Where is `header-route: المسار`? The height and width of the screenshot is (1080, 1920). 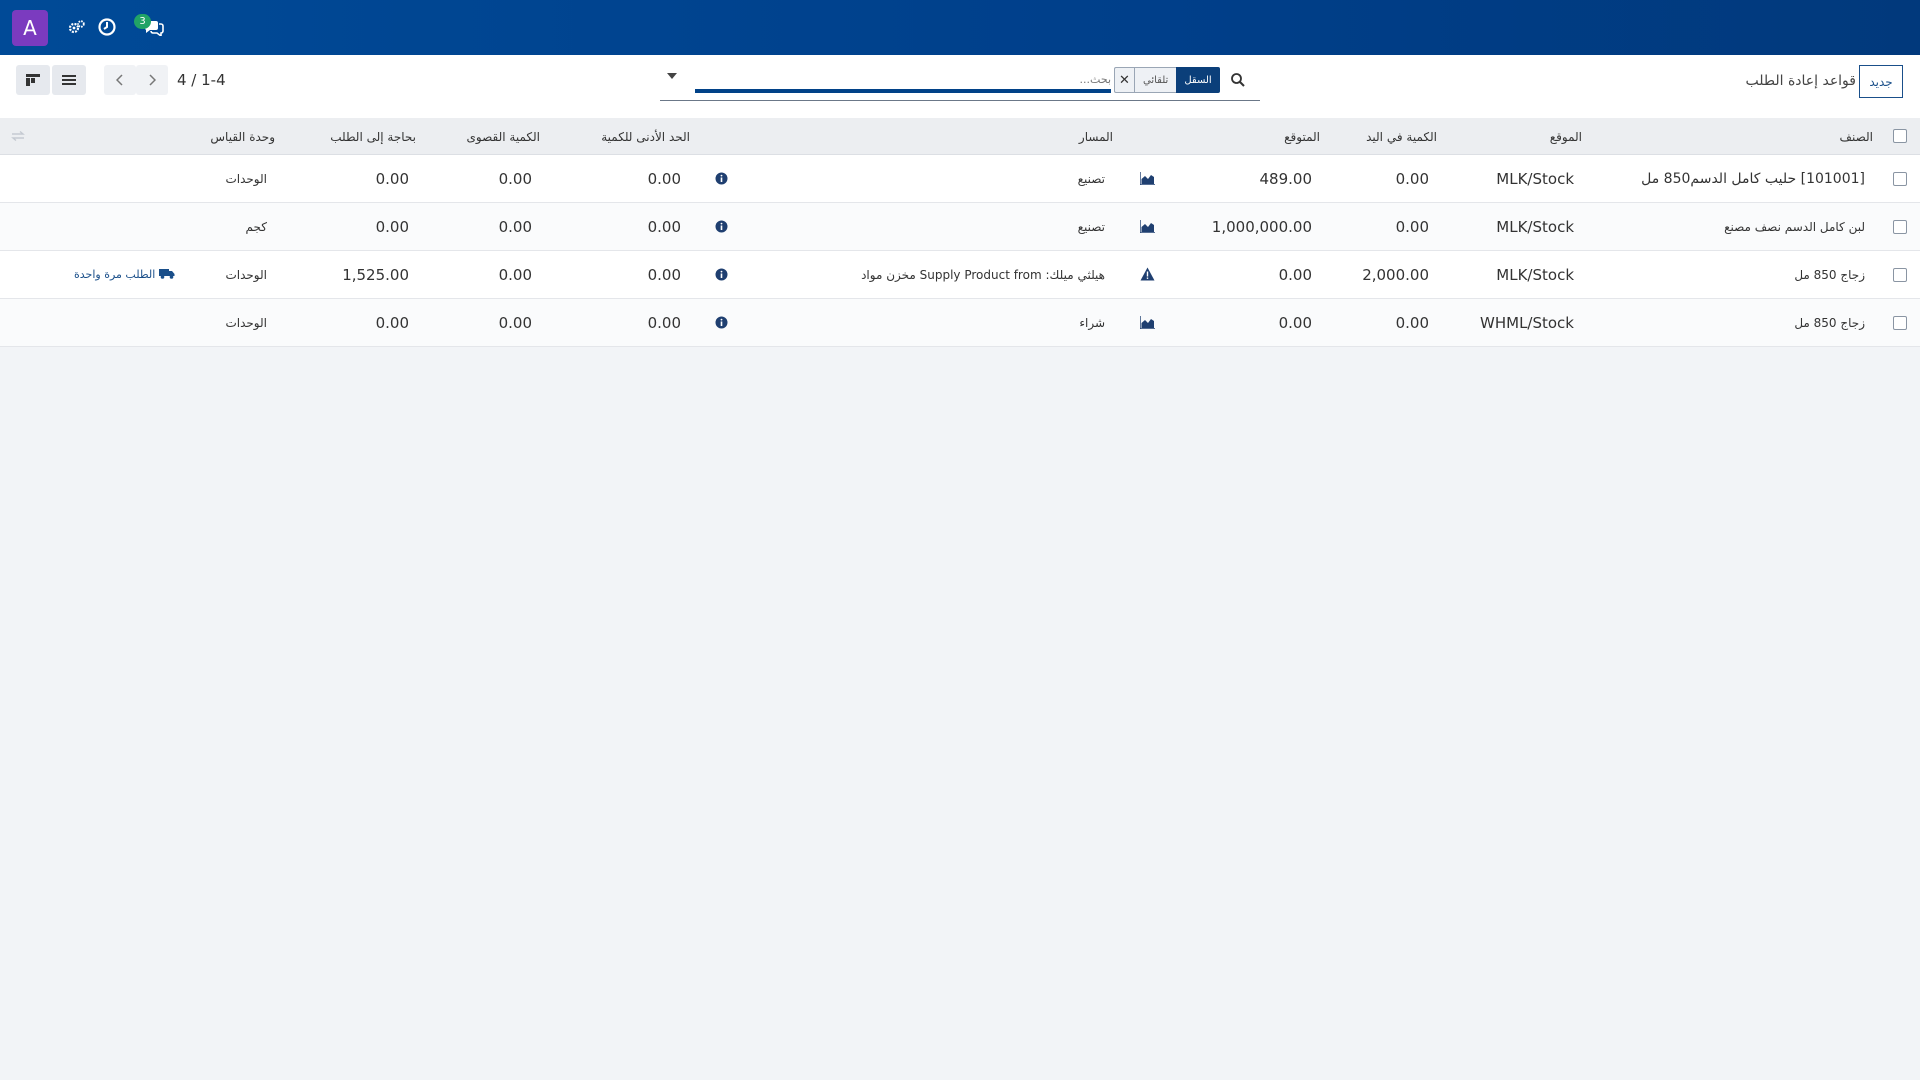
header-route: المسار is located at coordinates (1096, 136).